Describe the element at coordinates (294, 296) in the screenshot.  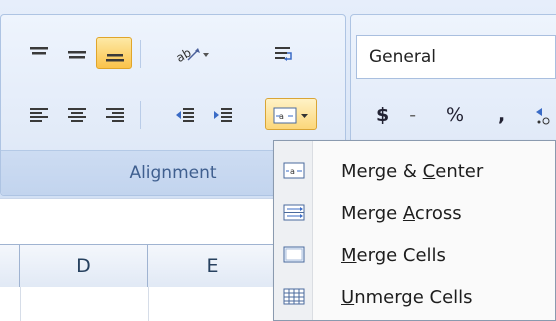
I see `unmerge-cells-icon` at that location.